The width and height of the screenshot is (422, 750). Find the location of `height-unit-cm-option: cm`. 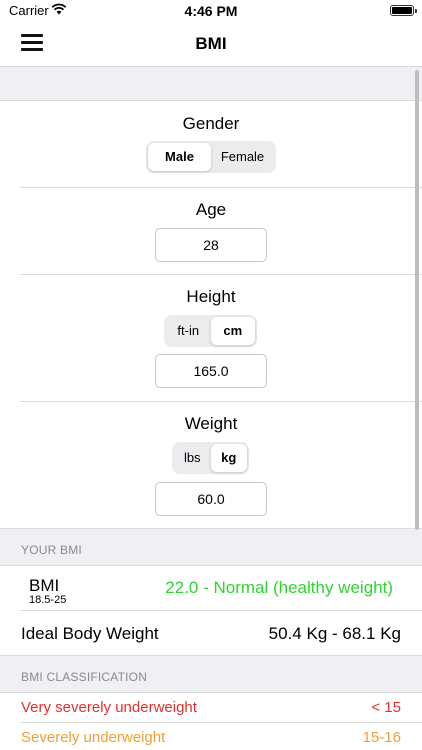

height-unit-cm-option: cm is located at coordinates (232, 331).